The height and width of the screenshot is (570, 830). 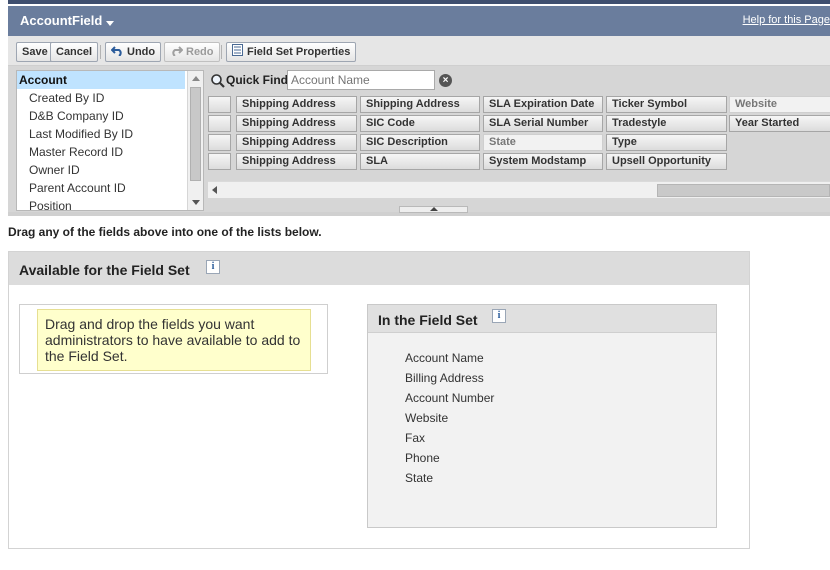 I want to click on title-bar: AccountField Help for this Page, so click(x=419, y=21).